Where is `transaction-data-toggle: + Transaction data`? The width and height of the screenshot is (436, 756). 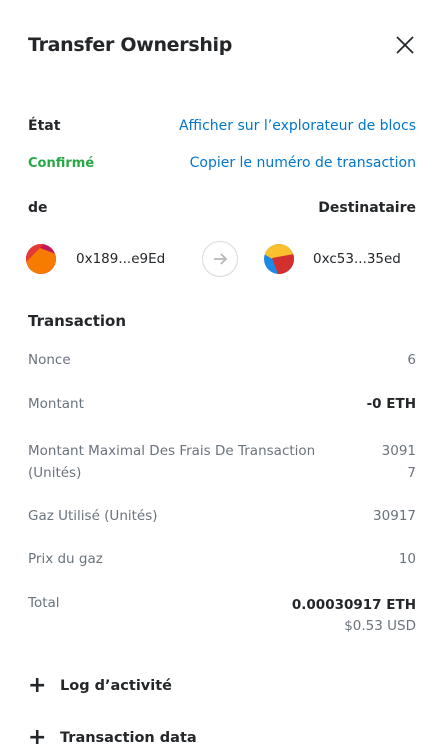 transaction-data-toggle: + Transaction data is located at coordinates (112, 737).